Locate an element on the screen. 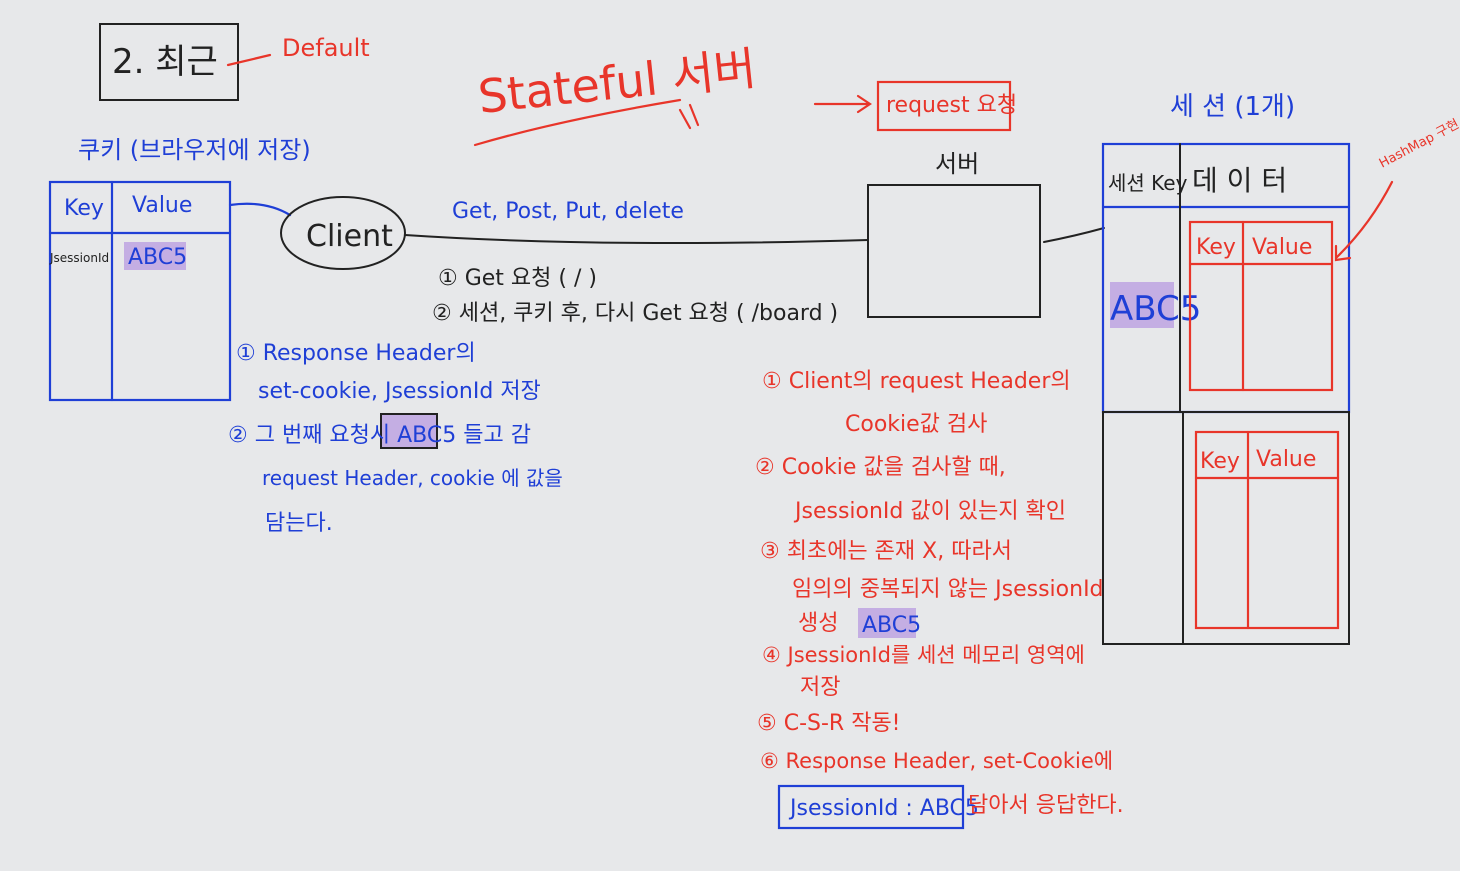 This screenshot has height=871, width=1460. session-row-key: ABC5 is located at coordinates (1155, 309).